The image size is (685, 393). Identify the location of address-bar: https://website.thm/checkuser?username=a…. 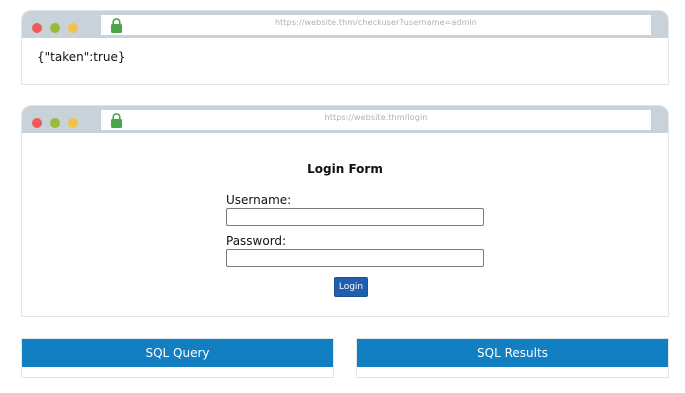
(376, 25).